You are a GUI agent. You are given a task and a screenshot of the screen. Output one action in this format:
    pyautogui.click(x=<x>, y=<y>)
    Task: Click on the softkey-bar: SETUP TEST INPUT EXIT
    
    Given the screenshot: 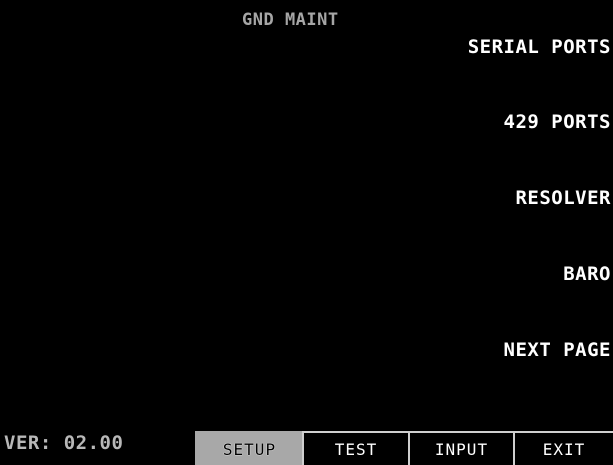 What is the action you would take?
    pyautogui.click(x=404, y=448)
    